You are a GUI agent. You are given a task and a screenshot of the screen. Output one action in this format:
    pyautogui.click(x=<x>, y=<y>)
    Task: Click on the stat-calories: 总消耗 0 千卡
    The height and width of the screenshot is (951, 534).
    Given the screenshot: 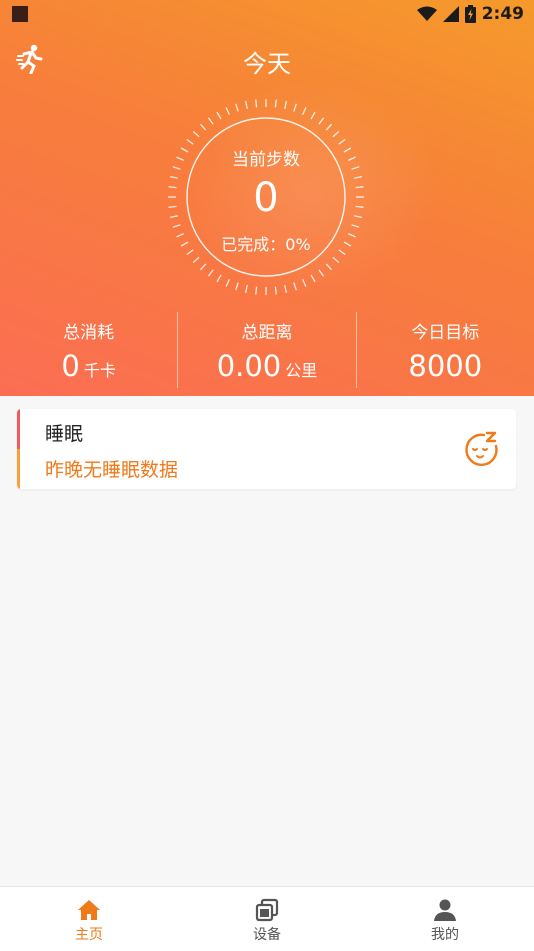 What is the action you would take?
    pyautogui.click(x=88, y=350)
    